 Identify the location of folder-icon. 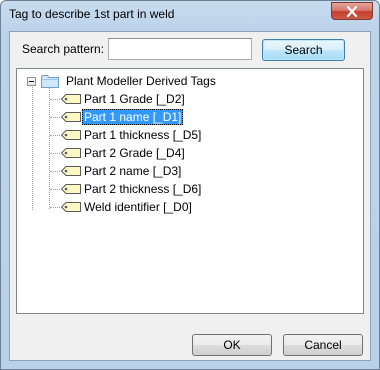
(50, 81).